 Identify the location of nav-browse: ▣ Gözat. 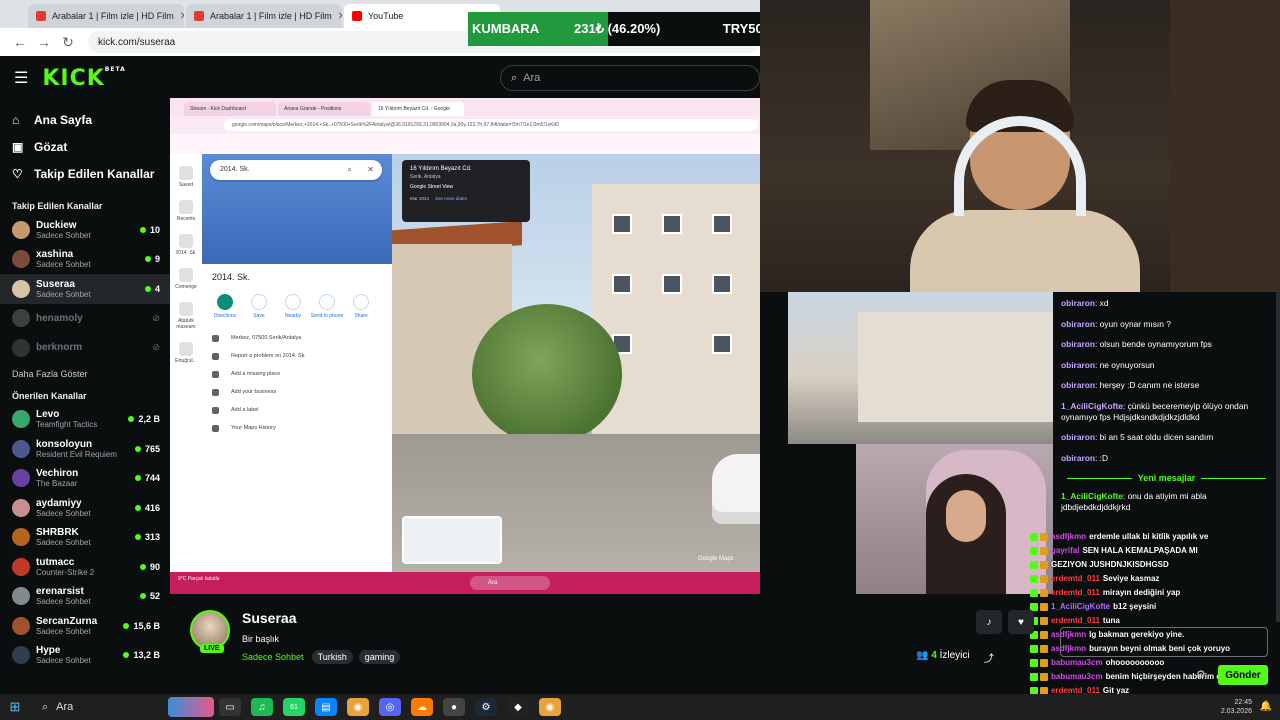
(91, 146).